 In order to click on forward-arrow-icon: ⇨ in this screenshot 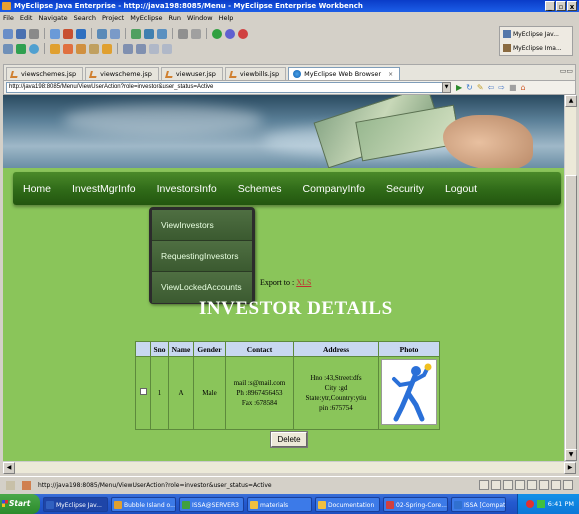, I will do `click(501, 87)`.